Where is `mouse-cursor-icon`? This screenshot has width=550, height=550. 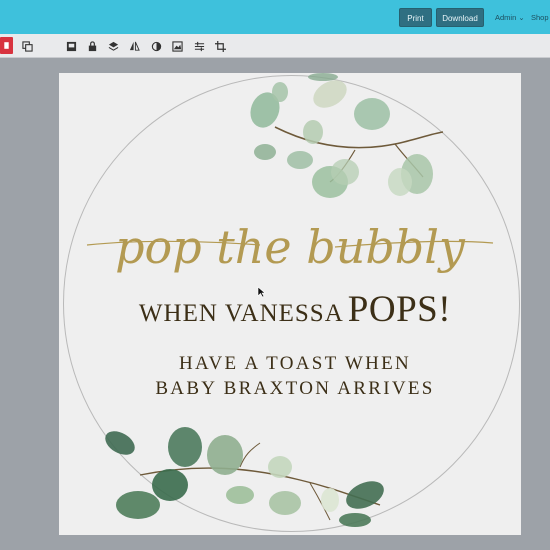 mouse-cursor-icon is located at coordinates (261, 292).